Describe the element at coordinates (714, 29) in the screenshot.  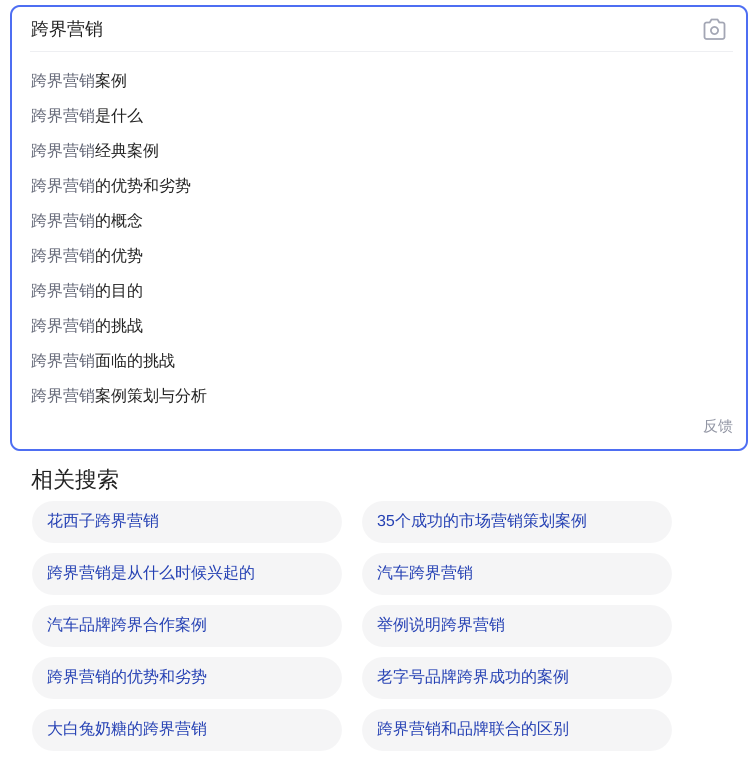
I see `camera-icon` at that location.